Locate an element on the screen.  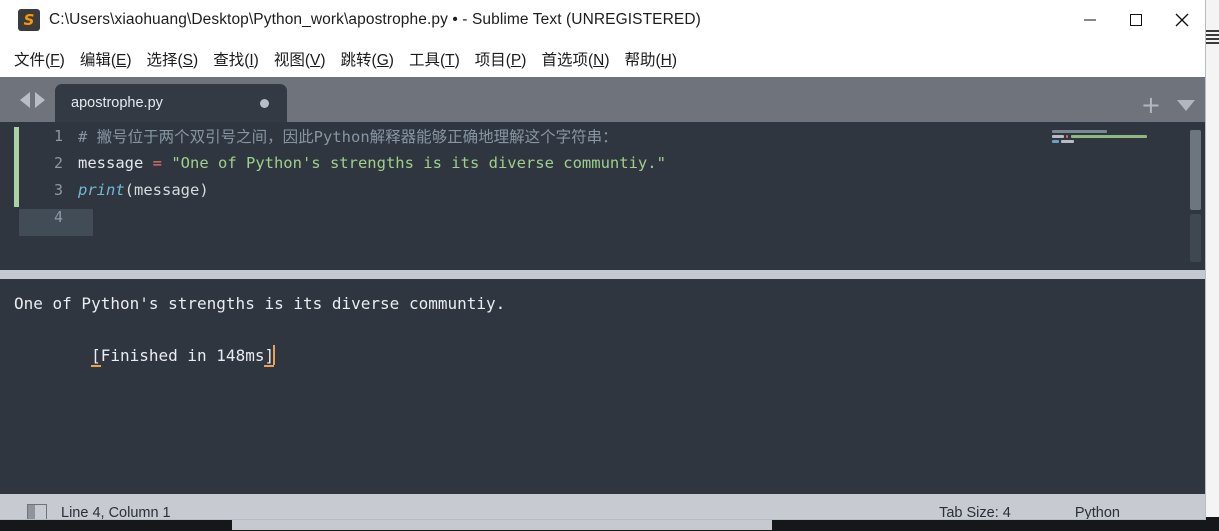
maximize-button is located at coordinates (1136, 20).